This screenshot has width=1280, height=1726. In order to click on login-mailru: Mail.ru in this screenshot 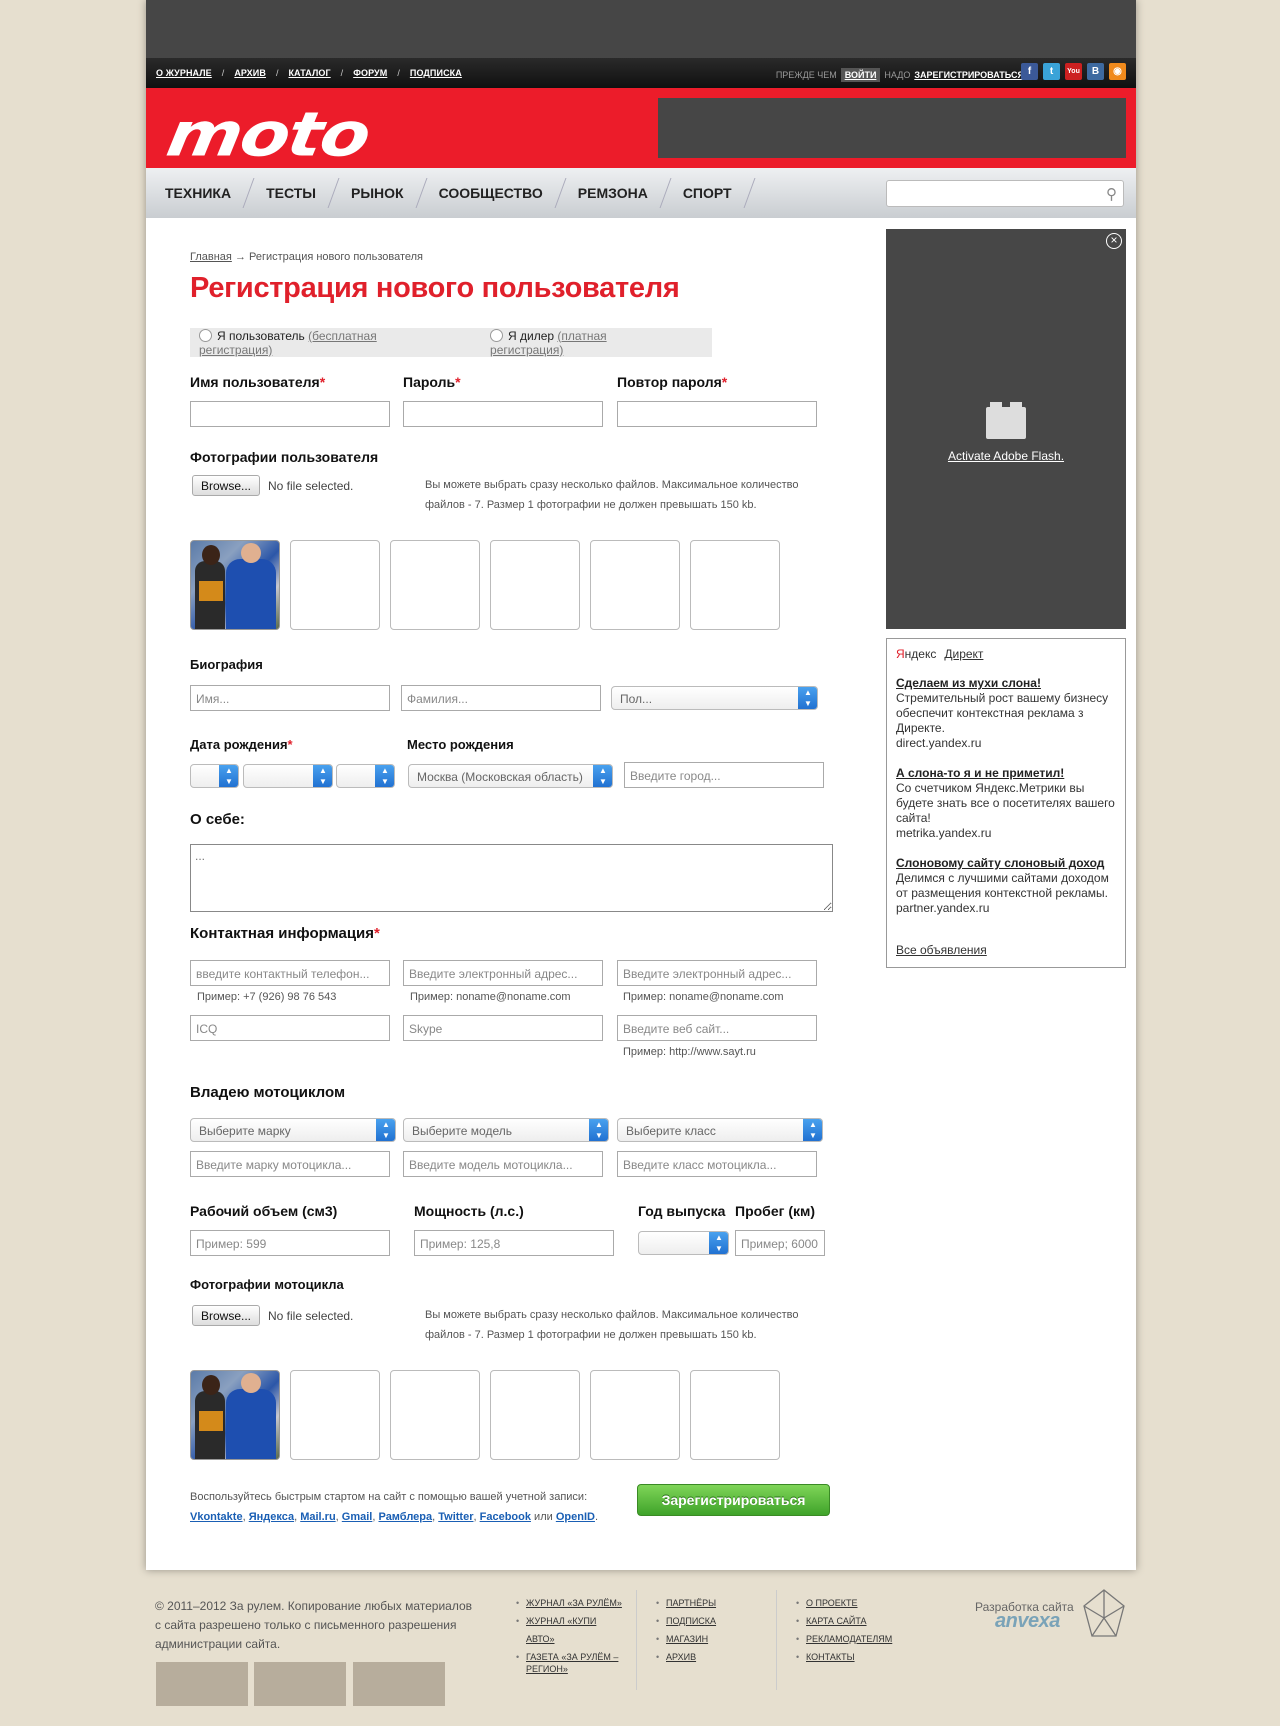, I will do `click(317, 1517)`.